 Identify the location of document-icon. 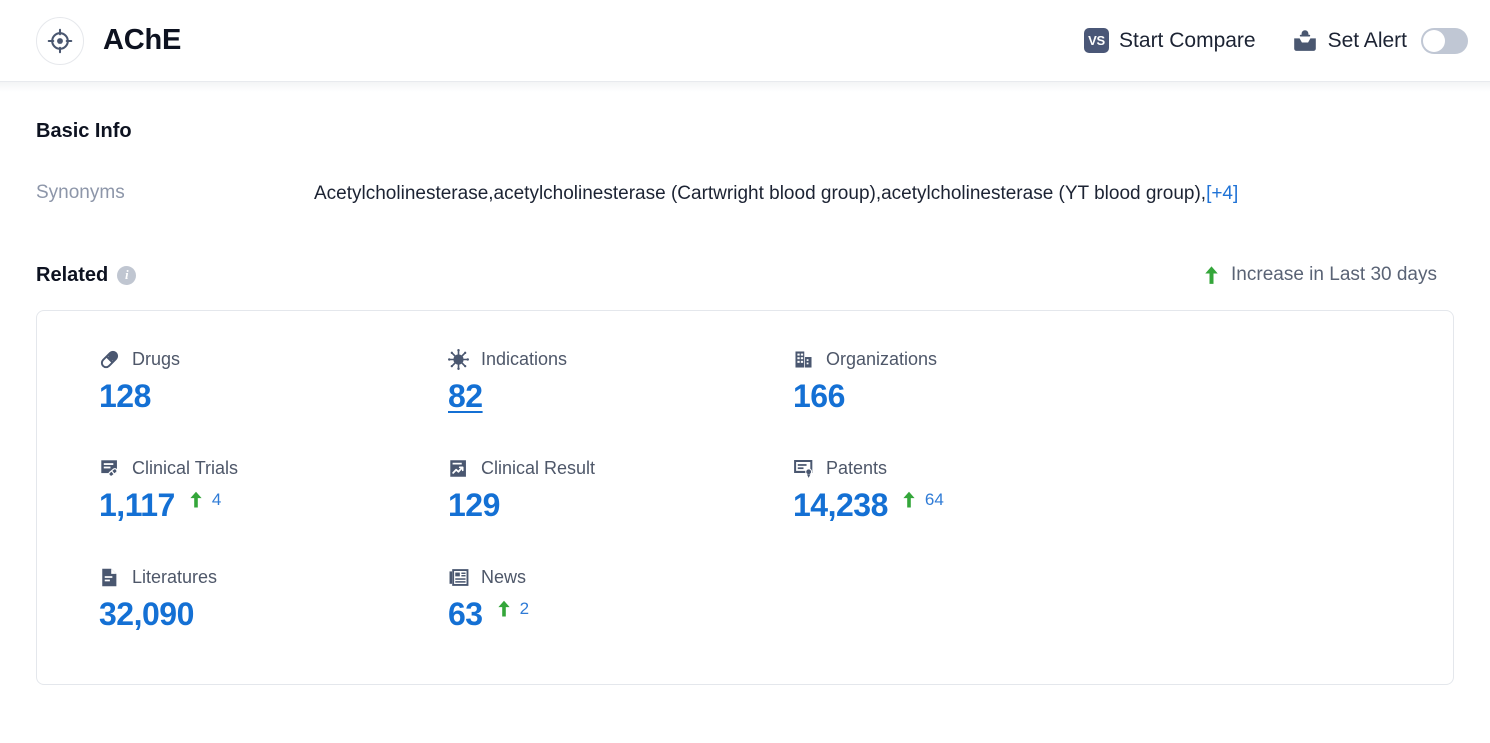
(109, 577).